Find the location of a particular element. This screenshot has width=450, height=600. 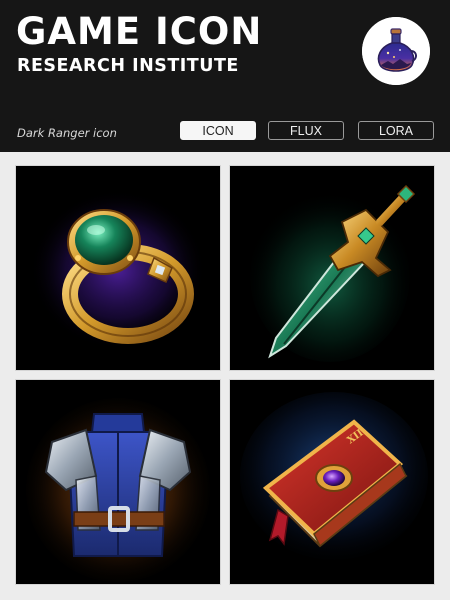

potion-bottle-logo-icon is located at coordinates (396, 51).